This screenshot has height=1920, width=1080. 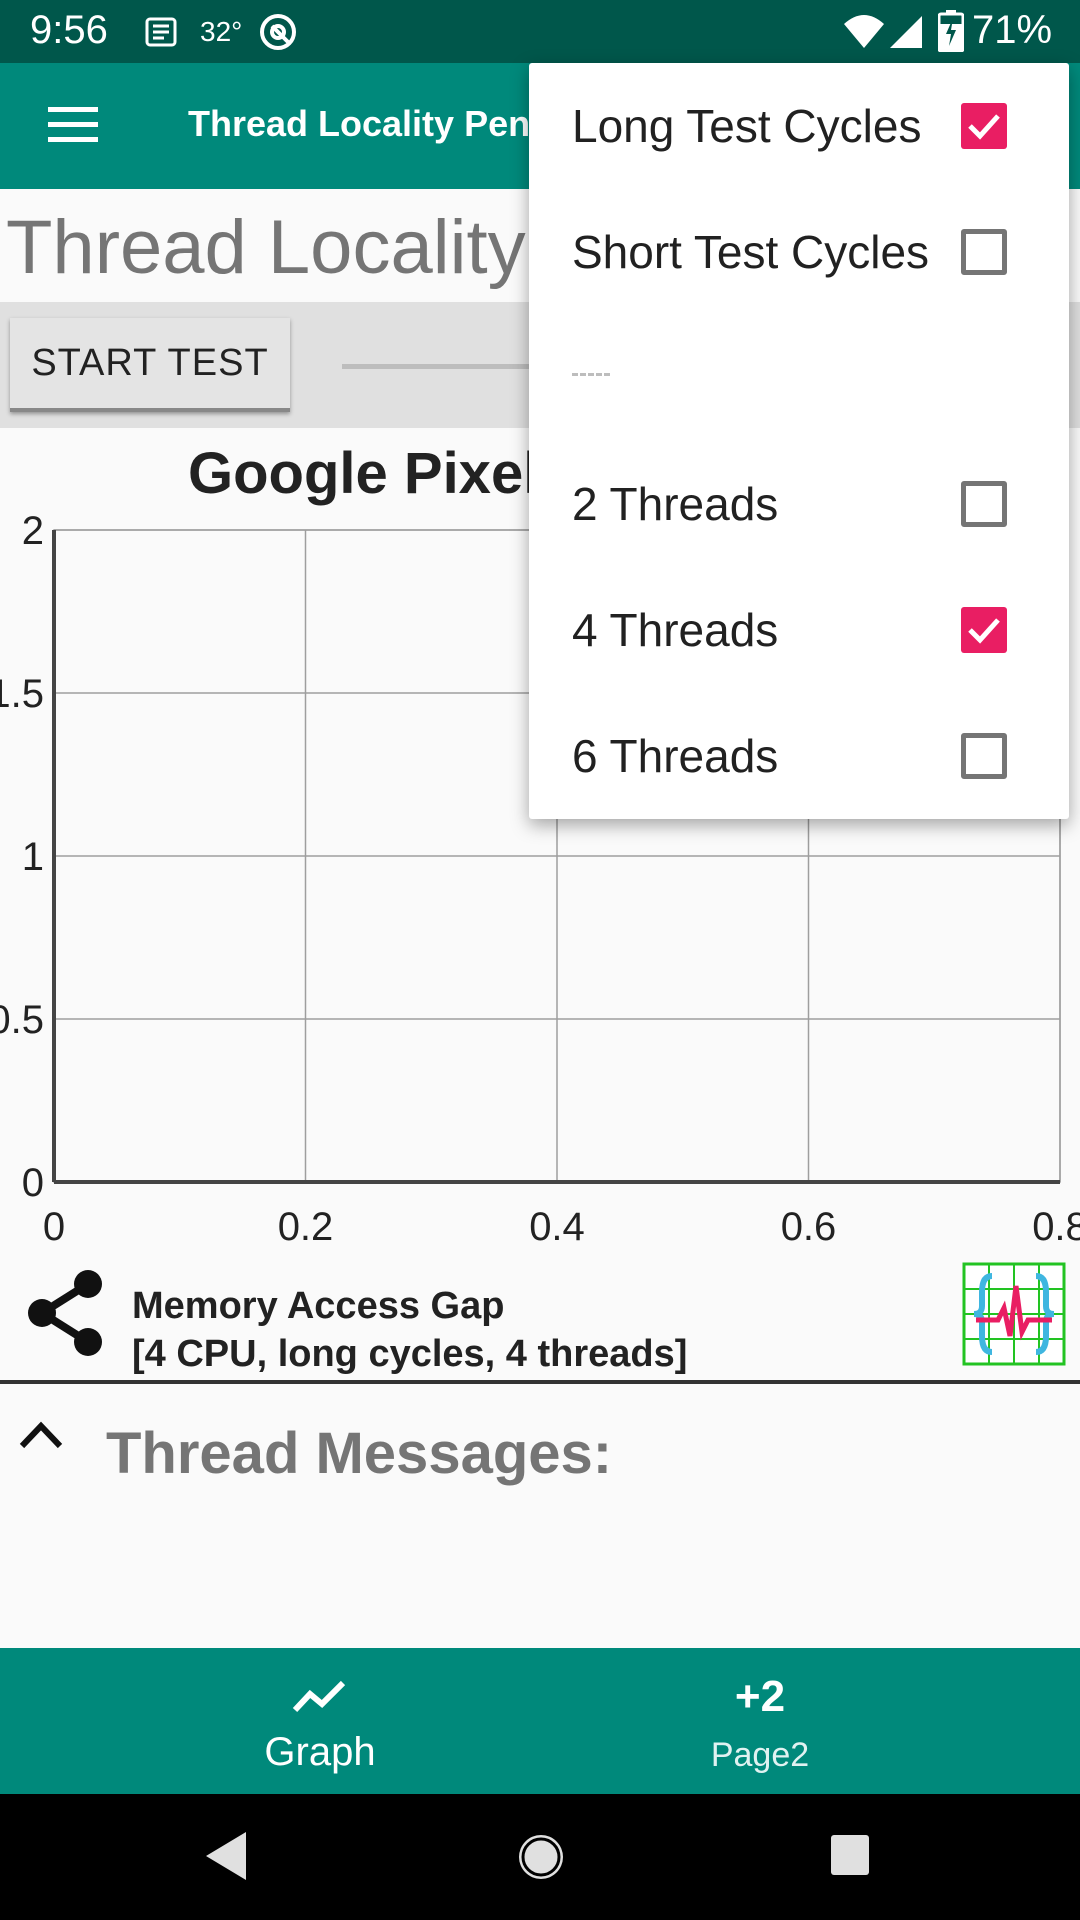 I want to click on wifi-icon, so click(x=864, y=31).